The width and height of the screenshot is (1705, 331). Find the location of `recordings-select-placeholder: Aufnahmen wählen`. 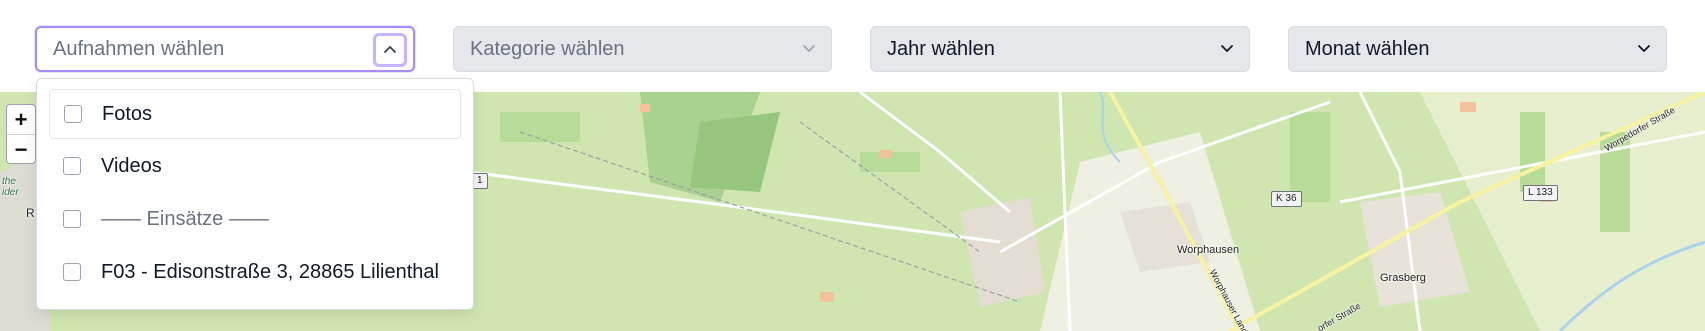

recordings-select-placeholder: Aufnahmen wählen is located at coordinates (139, 48).